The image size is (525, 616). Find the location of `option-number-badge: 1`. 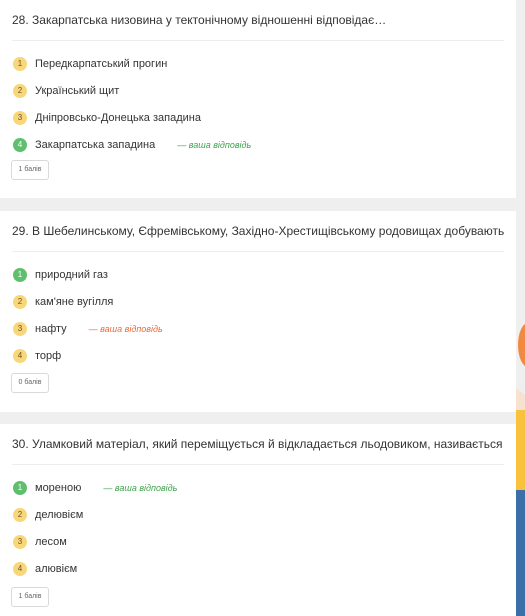

option-number-badge: 1 is located at coordinates (20, 63).